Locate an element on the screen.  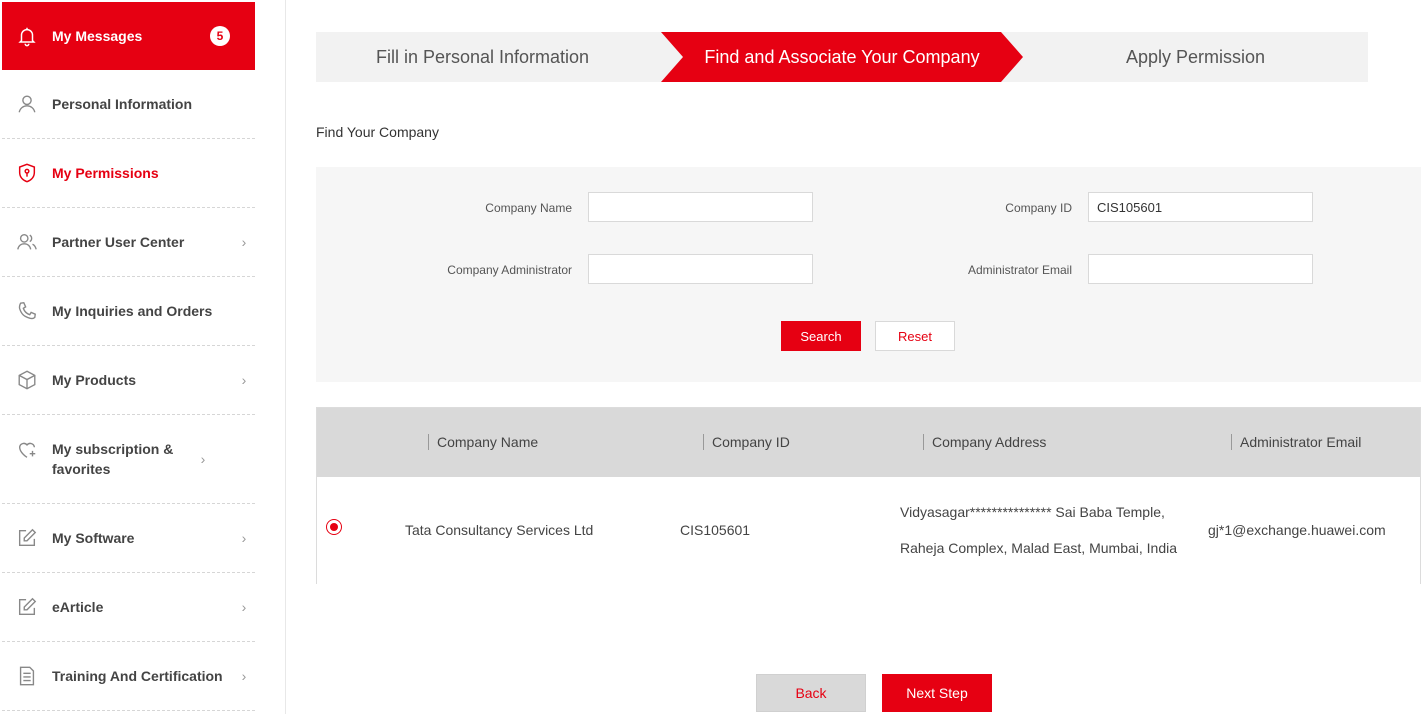
column-header-company-id: Company ID is located at coordinates (746, 442).